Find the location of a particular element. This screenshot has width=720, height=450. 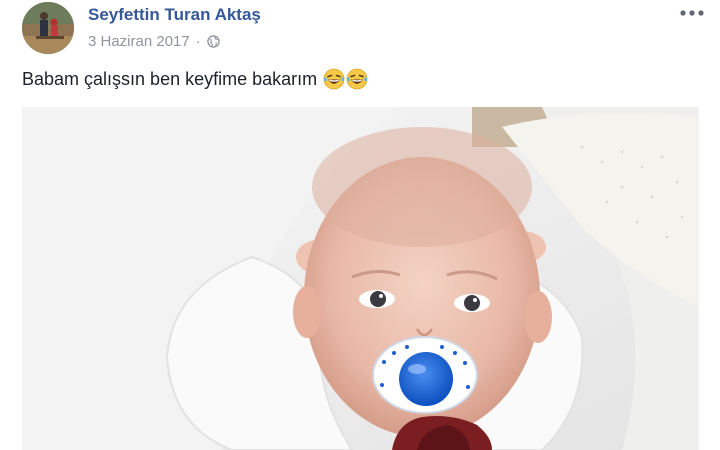

caption-text: Babam çalışsın ben keyfime bakarım is located at coordinates (170, 78).